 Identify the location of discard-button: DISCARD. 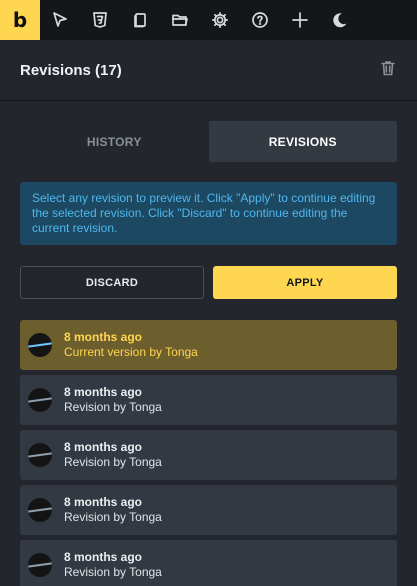
(112, 282).